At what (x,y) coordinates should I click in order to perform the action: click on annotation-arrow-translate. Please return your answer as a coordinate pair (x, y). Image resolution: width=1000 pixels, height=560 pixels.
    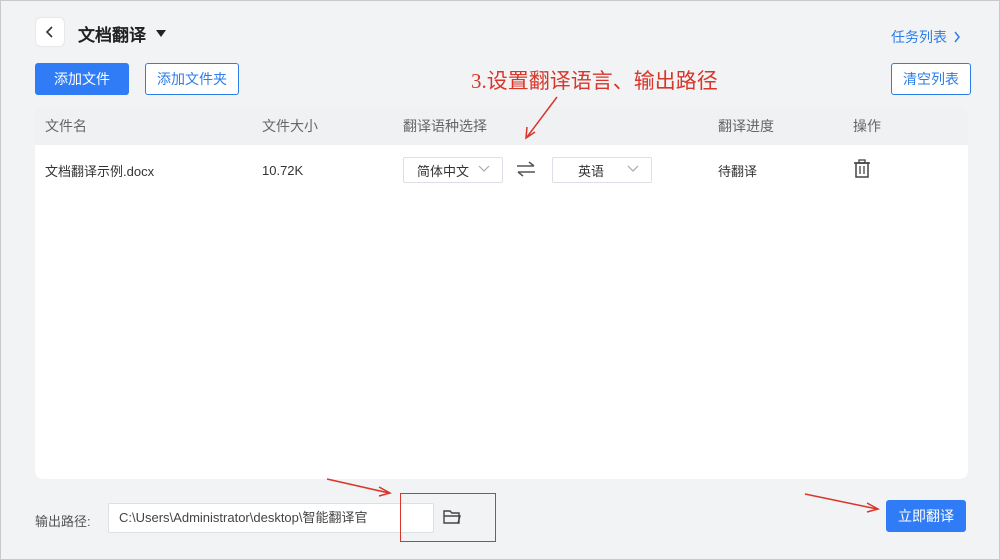
    Looking at the image, I should click on (842, 503).